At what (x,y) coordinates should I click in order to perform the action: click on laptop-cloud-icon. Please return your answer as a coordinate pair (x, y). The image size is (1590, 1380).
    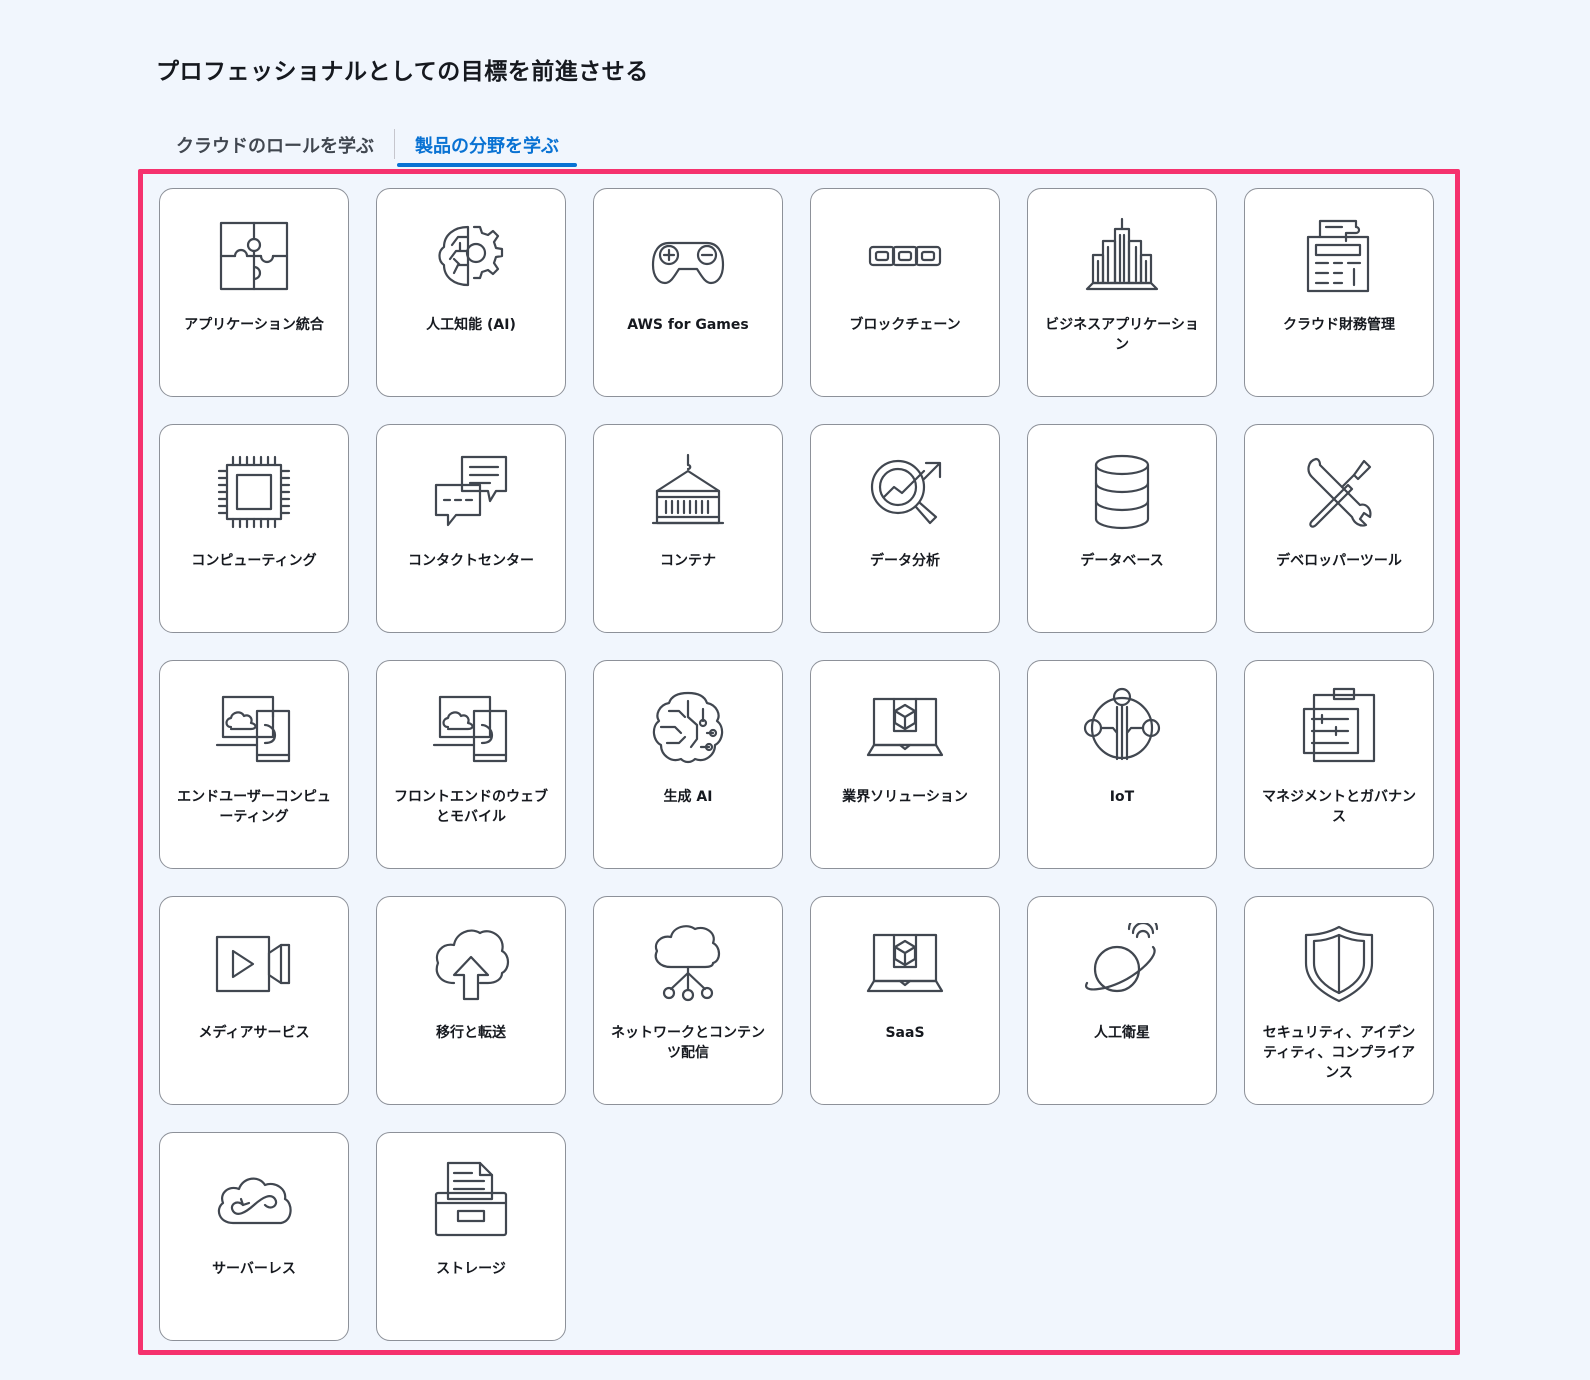
    Looking at the image, I should click on (254, 728).